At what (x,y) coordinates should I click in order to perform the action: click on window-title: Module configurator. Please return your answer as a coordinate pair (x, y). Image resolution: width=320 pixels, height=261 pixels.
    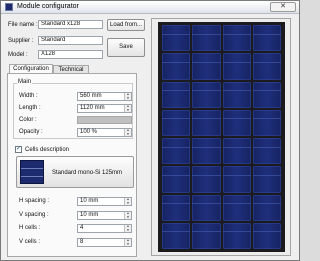
    Looking at the image, I should click on (48, 6).